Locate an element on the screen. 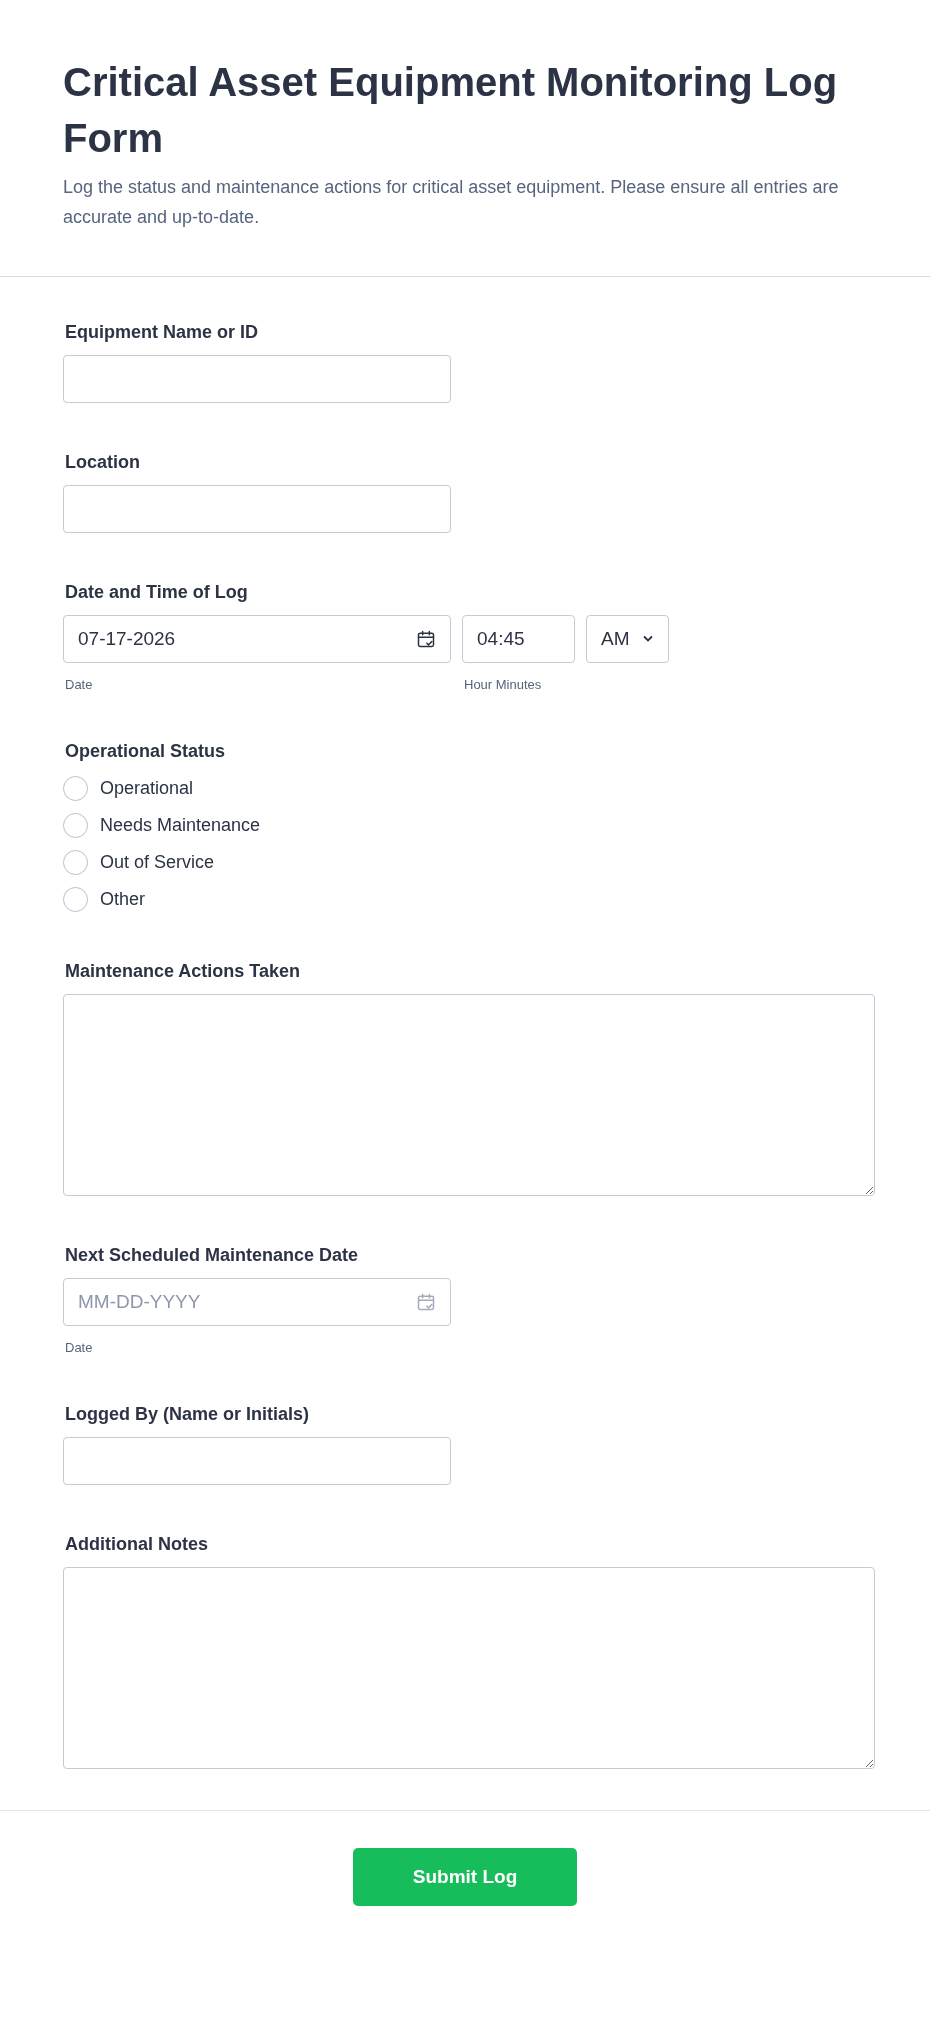  field-label: Equipment Name or ID is located at coordinates (162, 332).